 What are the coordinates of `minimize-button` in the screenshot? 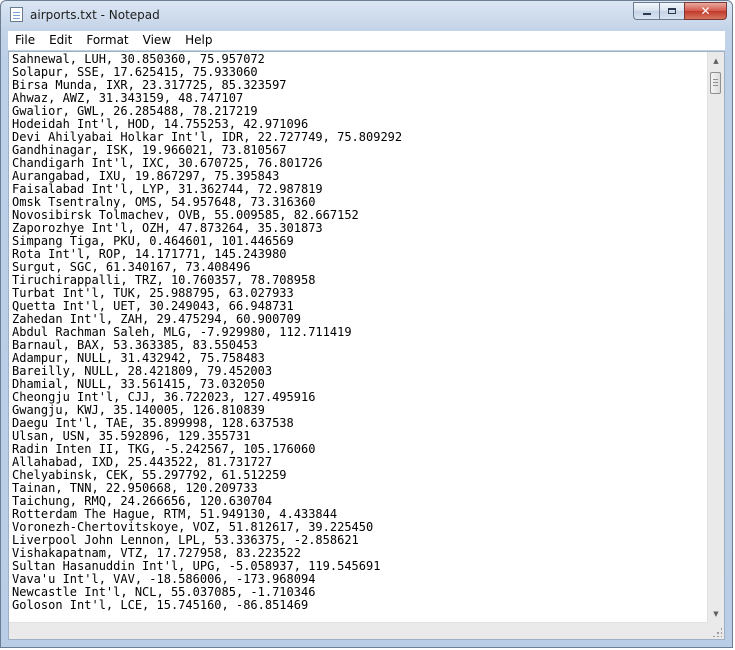 It's located at (646, 11).